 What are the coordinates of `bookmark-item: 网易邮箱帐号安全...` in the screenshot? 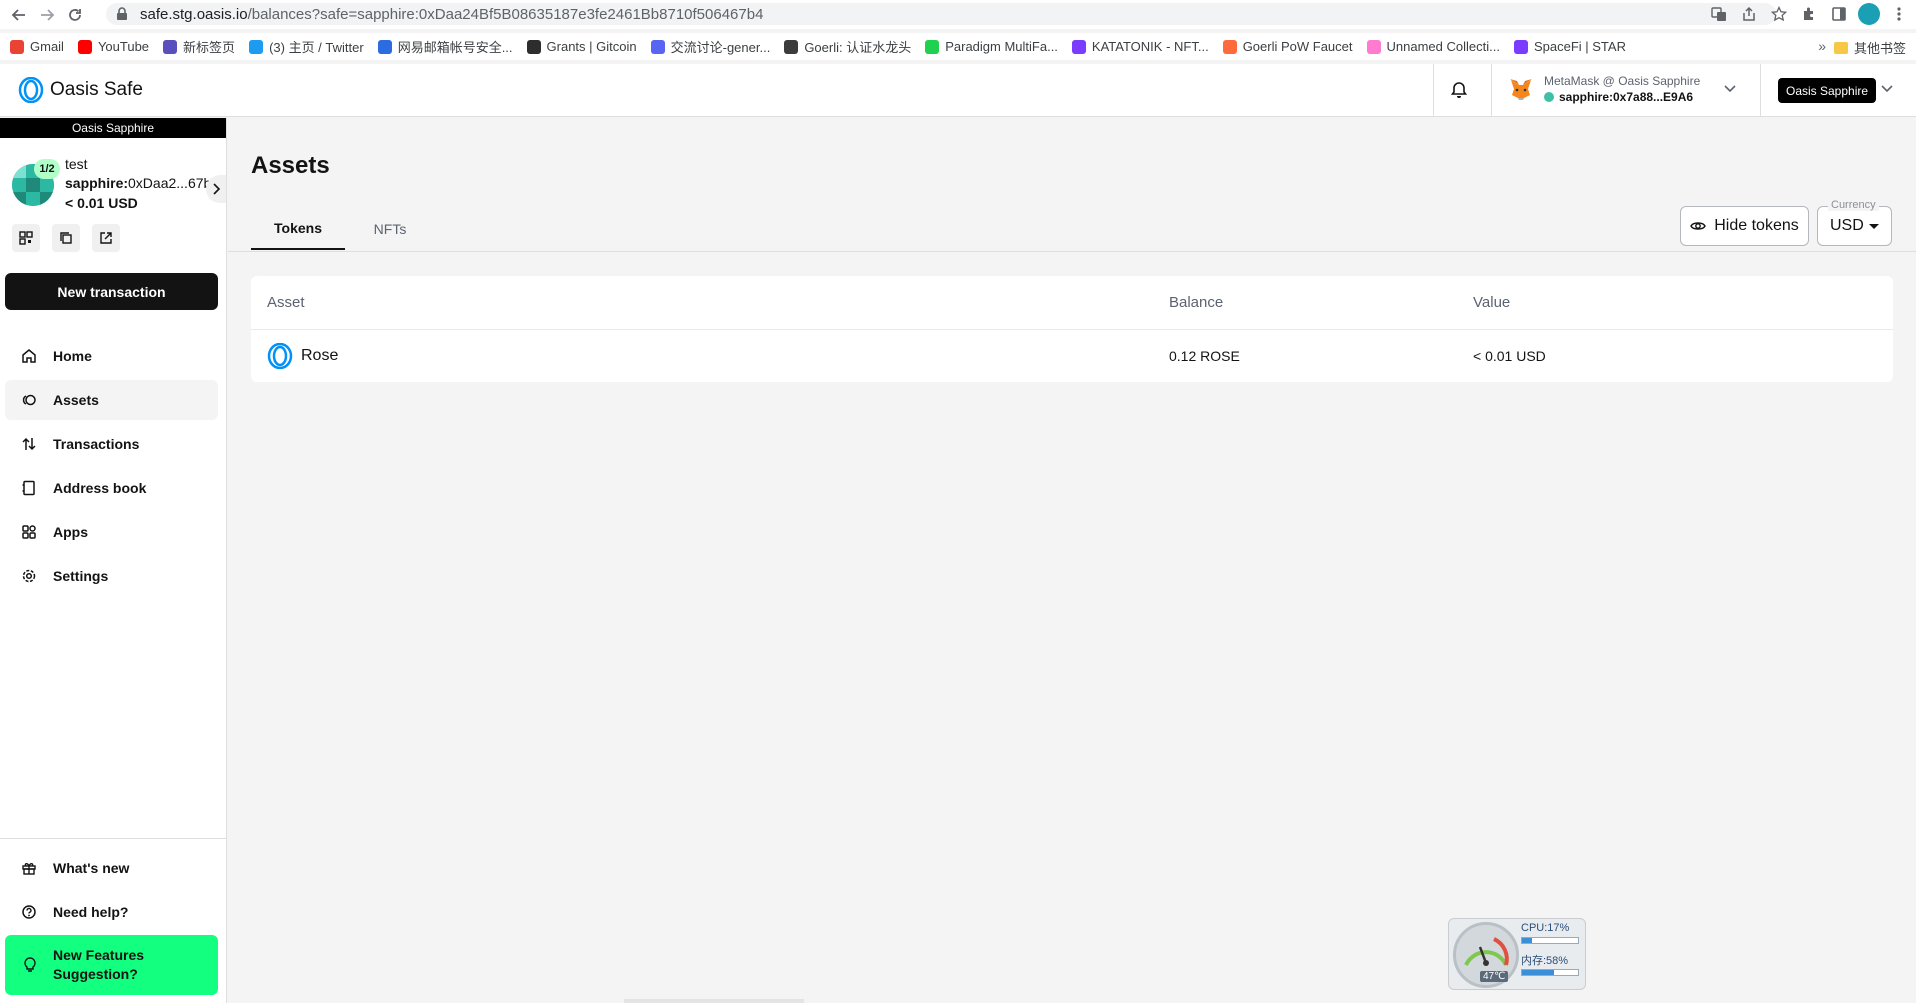 It's located at (445, 46).